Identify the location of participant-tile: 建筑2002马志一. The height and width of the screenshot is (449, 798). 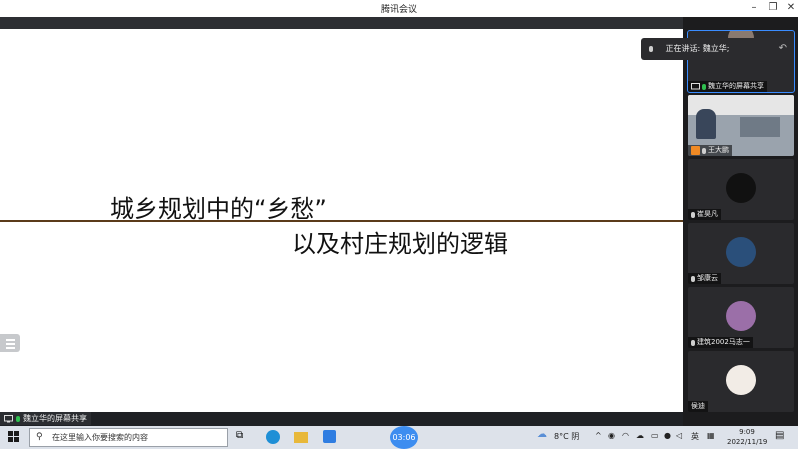
(741, 317).